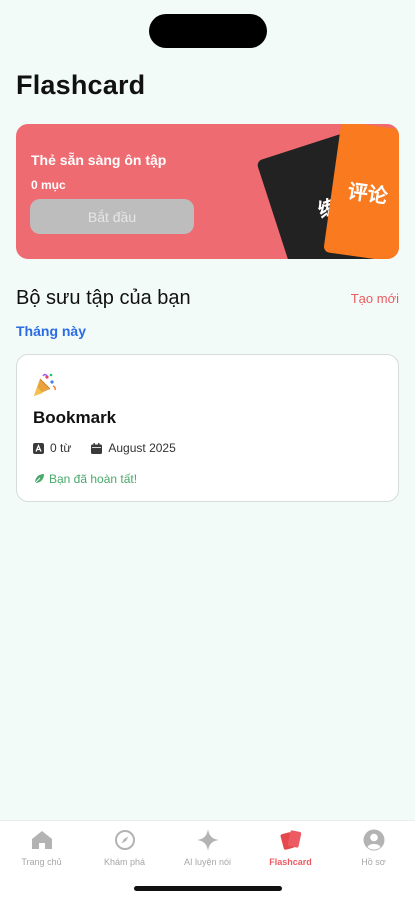 This screenshot has height=900, width=415. I want to click on start-review-button: Bắt đầu, so click(112, 216).